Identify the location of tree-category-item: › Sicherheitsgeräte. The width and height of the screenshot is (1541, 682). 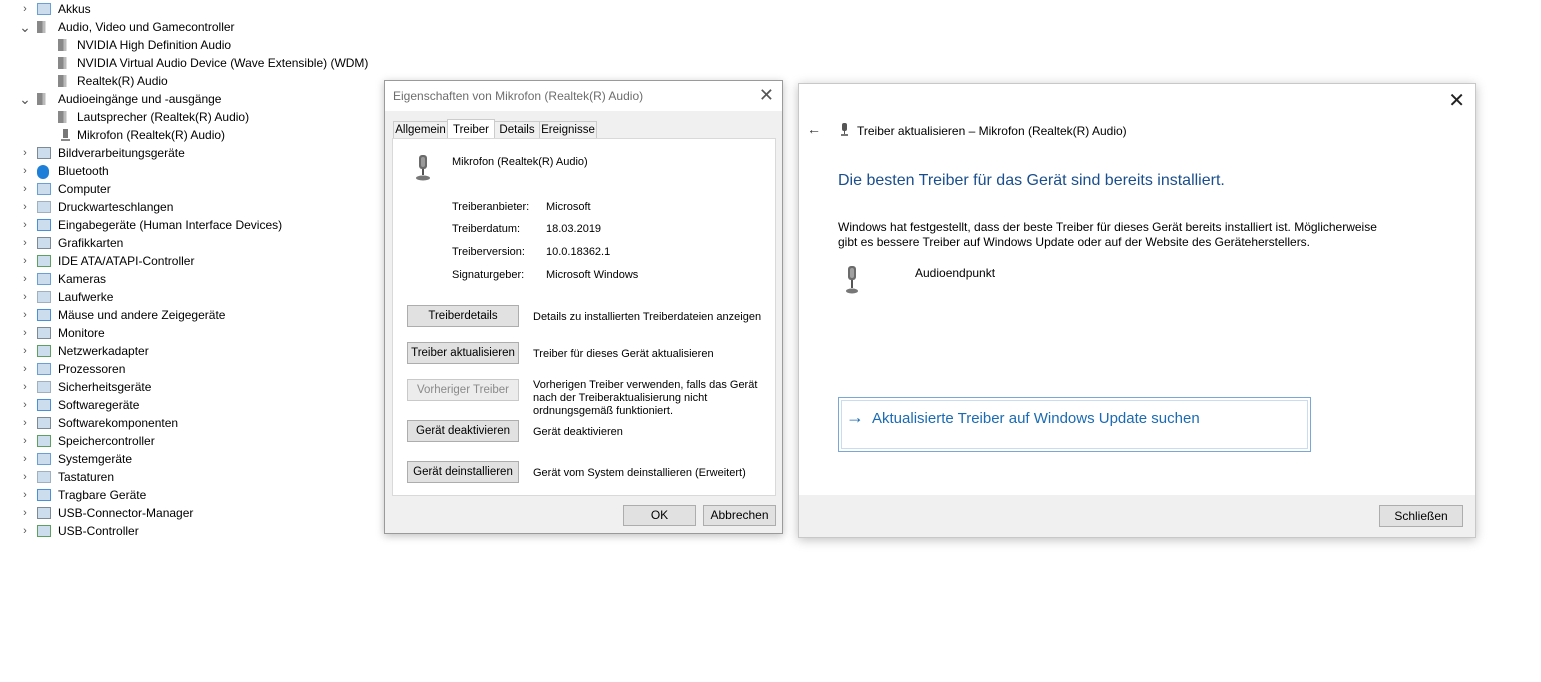
(190, 387).